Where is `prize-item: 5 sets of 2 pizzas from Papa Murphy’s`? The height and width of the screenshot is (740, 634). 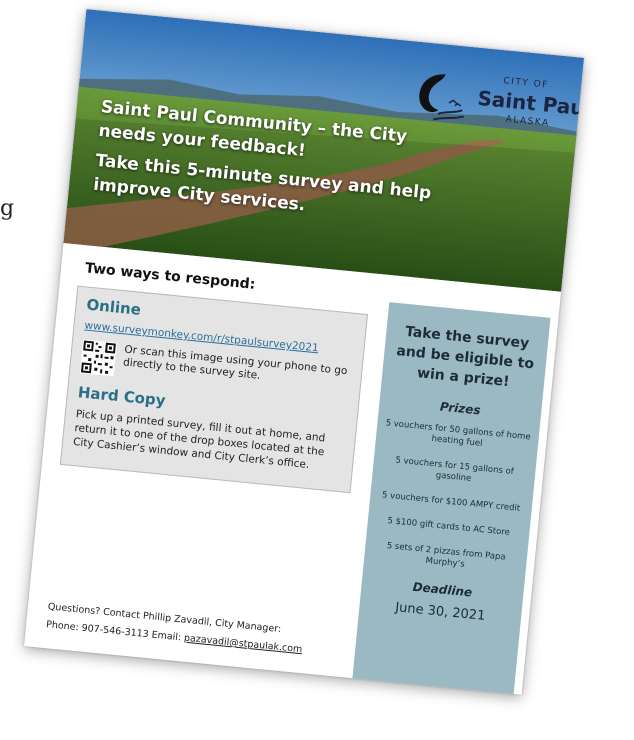
prize-item: 5 sets of 2 pizzas from Papa Murphy’s is located at coordinates (446, 555).